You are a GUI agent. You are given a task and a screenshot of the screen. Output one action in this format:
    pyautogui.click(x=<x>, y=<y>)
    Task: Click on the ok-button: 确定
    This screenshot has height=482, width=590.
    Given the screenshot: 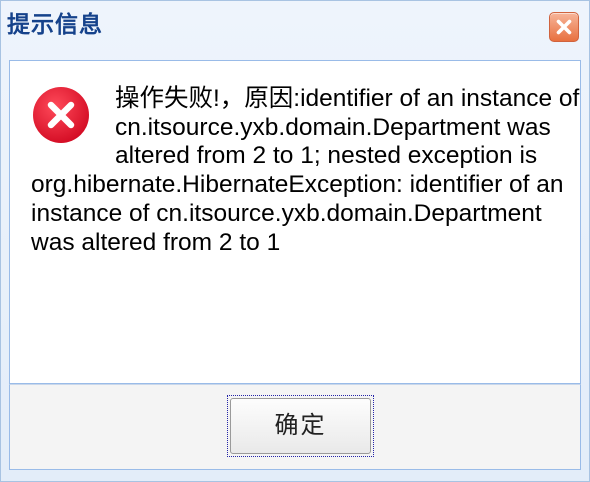 What is the action you would take?
    pyautogui.click(x=300, y=426)
    